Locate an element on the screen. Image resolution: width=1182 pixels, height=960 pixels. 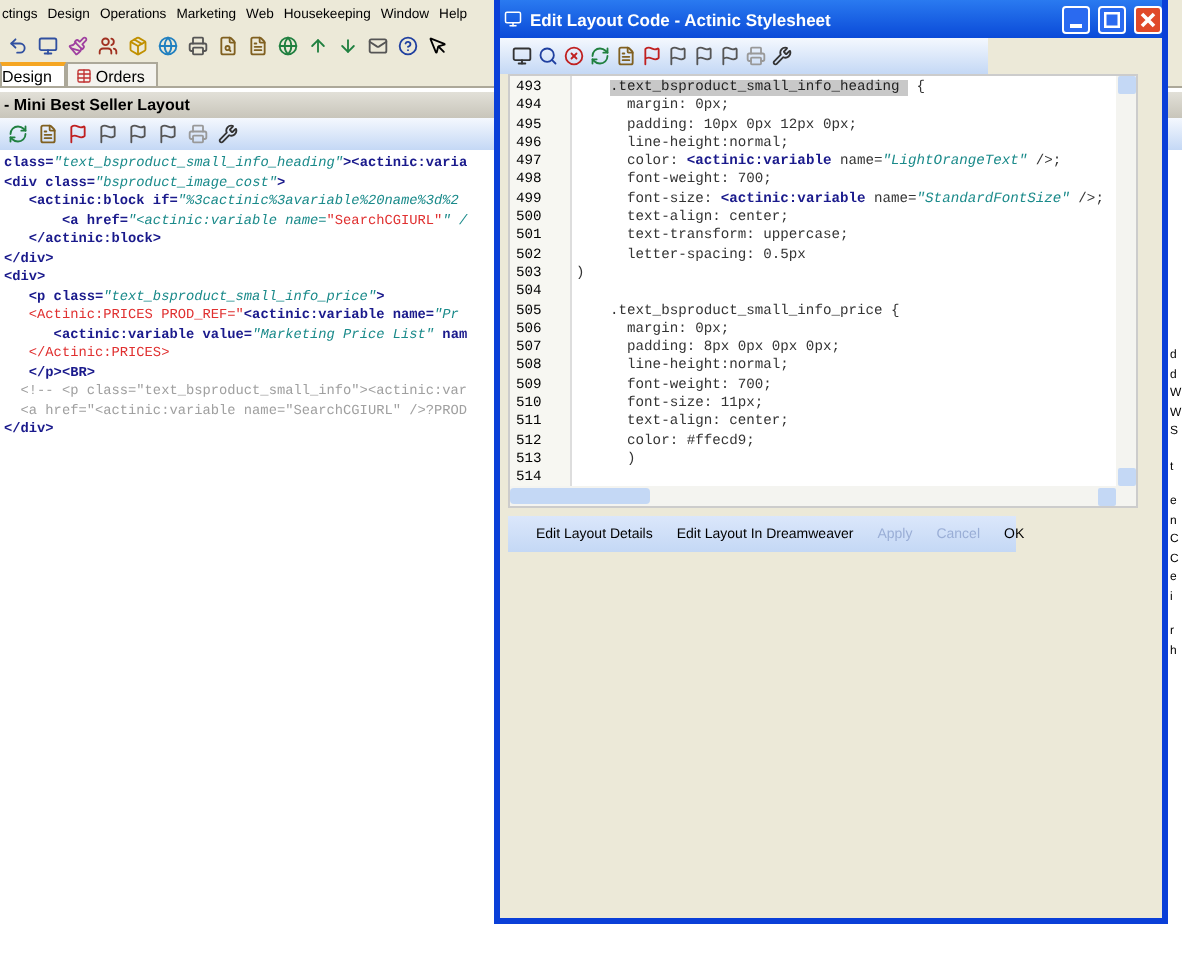
minimize-icon is located at coordinates (1076, 25).